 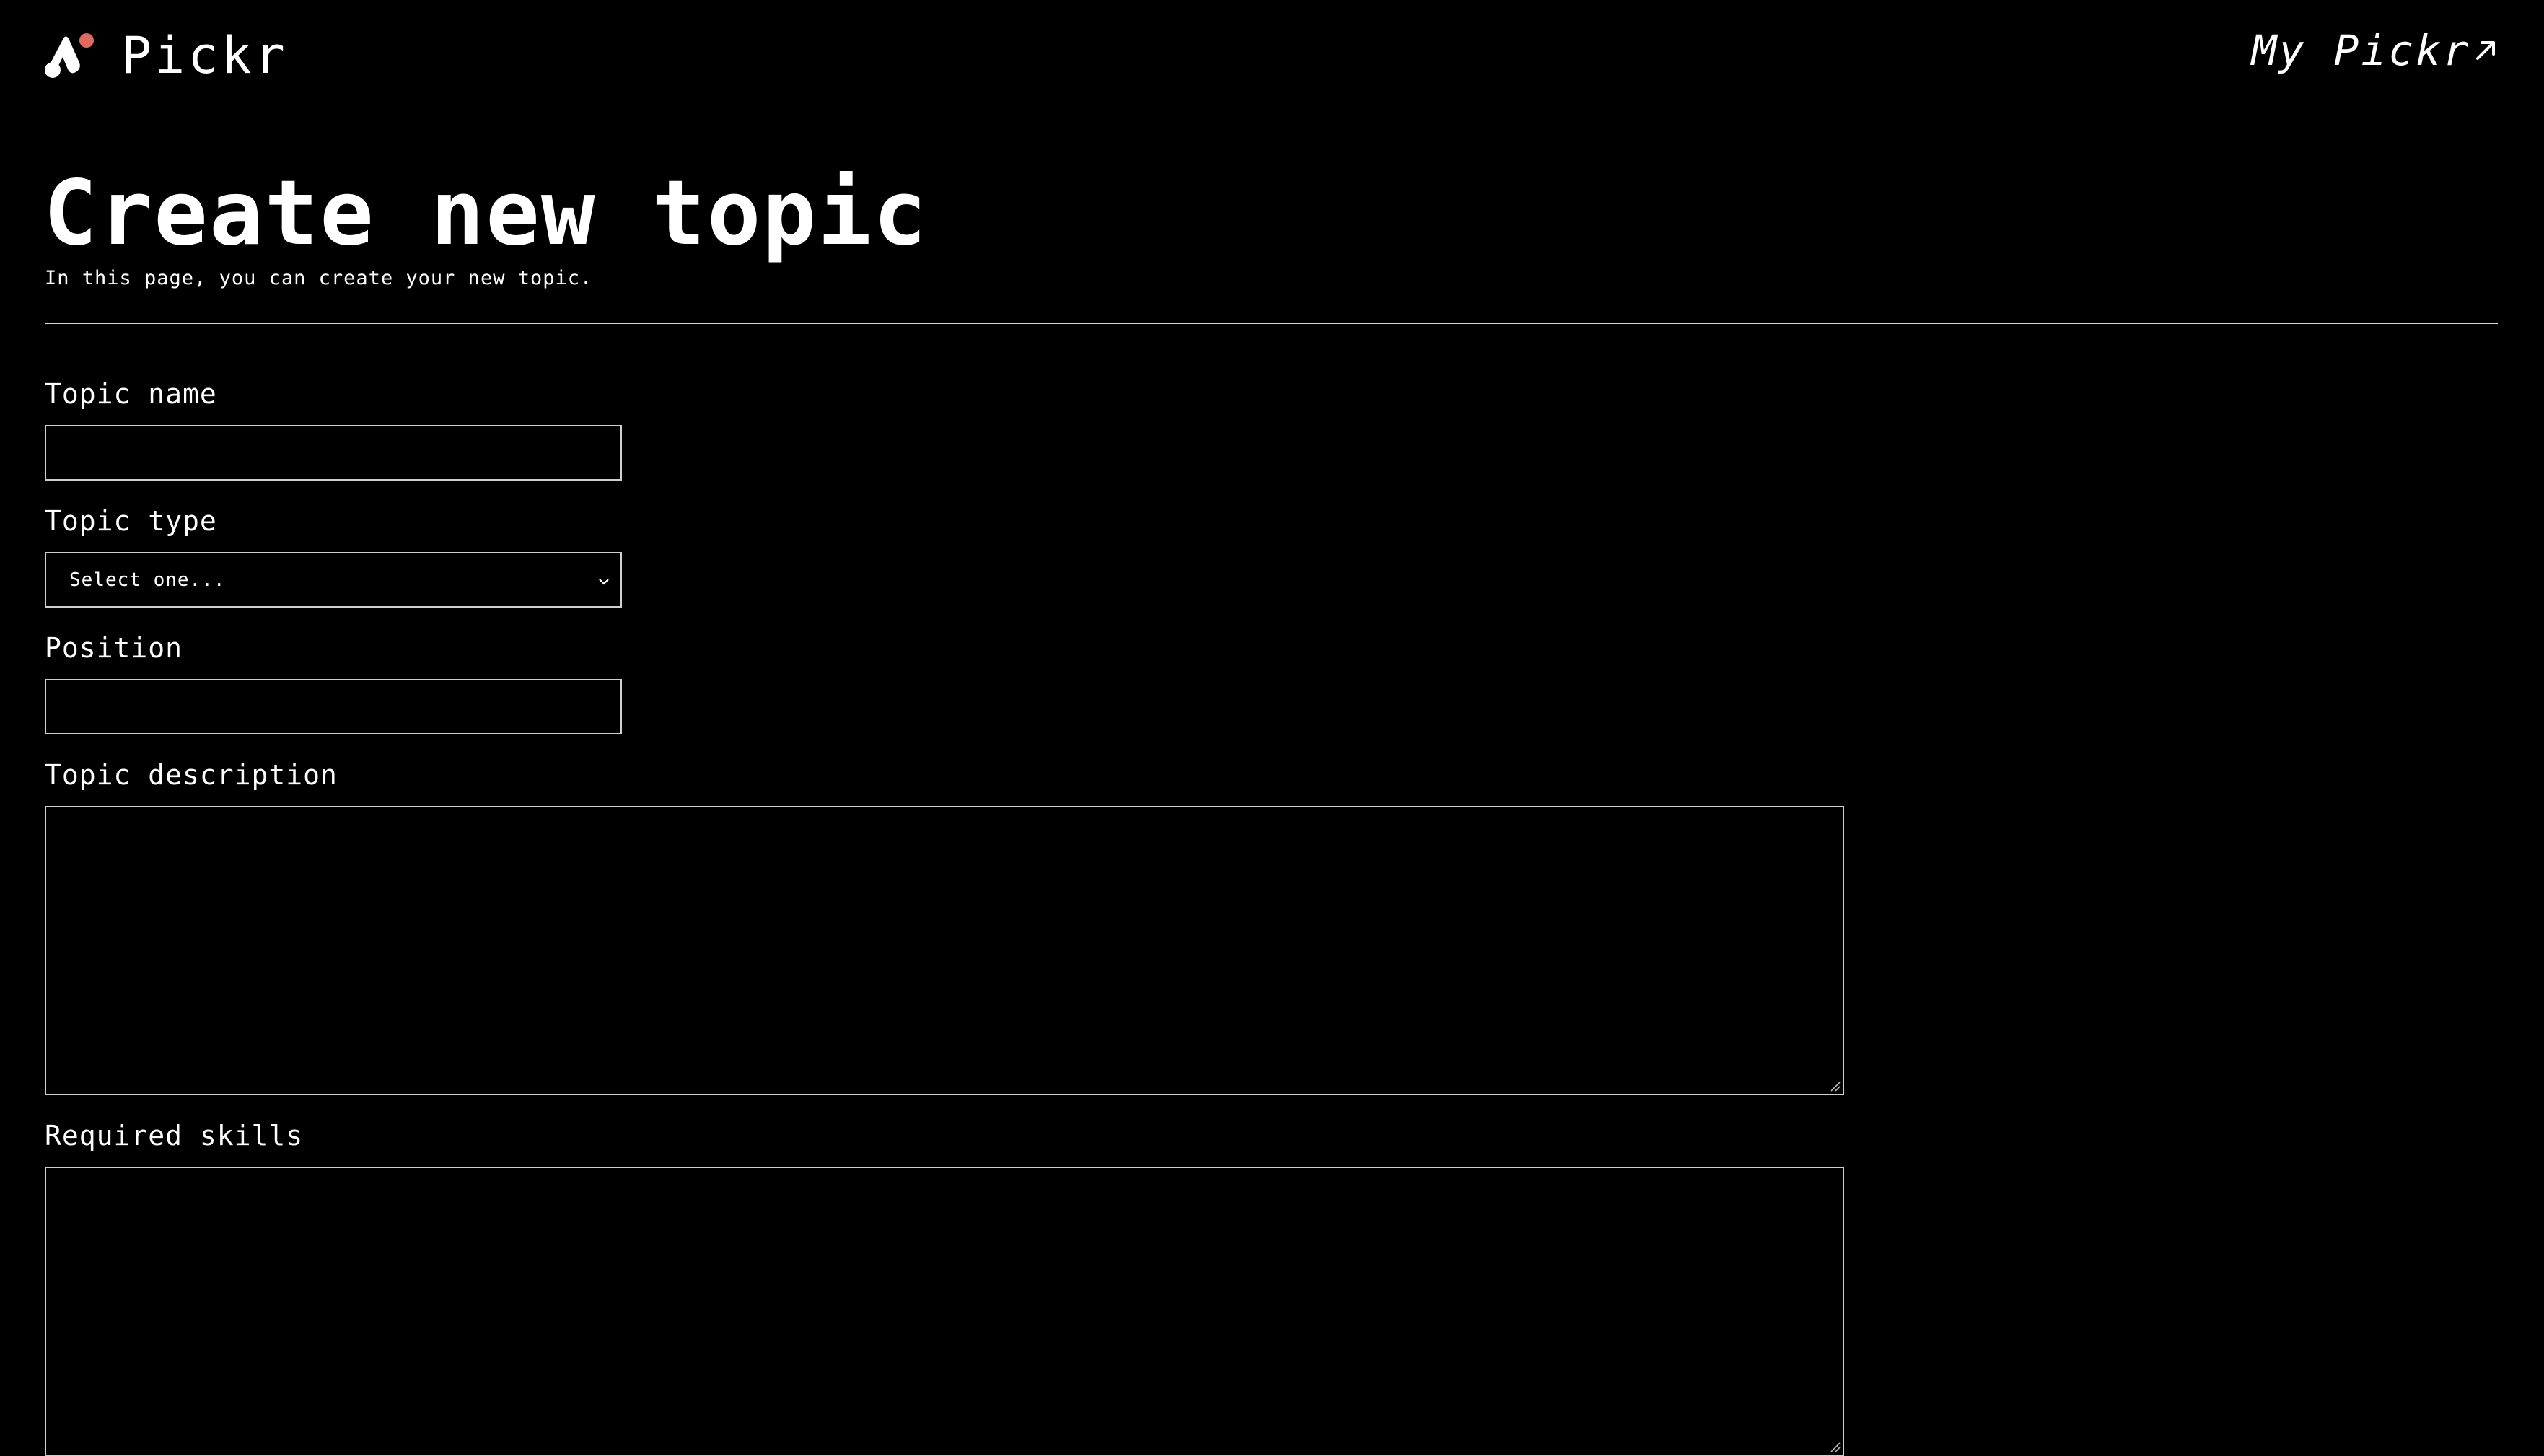 What do you see at coordinates (191, 775) in the screenshot?
I see `topic-description-label: Topic description` at bounding box center [191, 775].